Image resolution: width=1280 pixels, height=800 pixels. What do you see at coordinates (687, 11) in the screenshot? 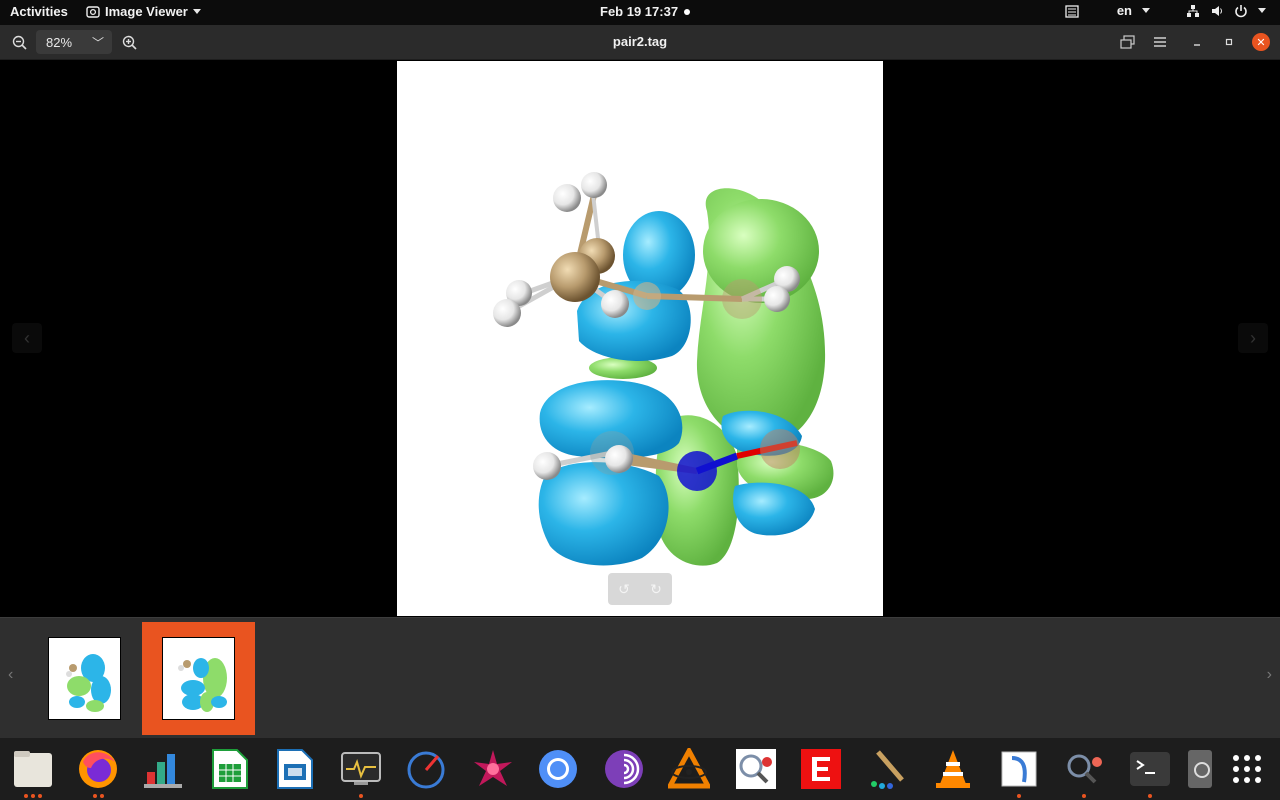
I see `notification-dot-icon` at bounding box center [687, 11].